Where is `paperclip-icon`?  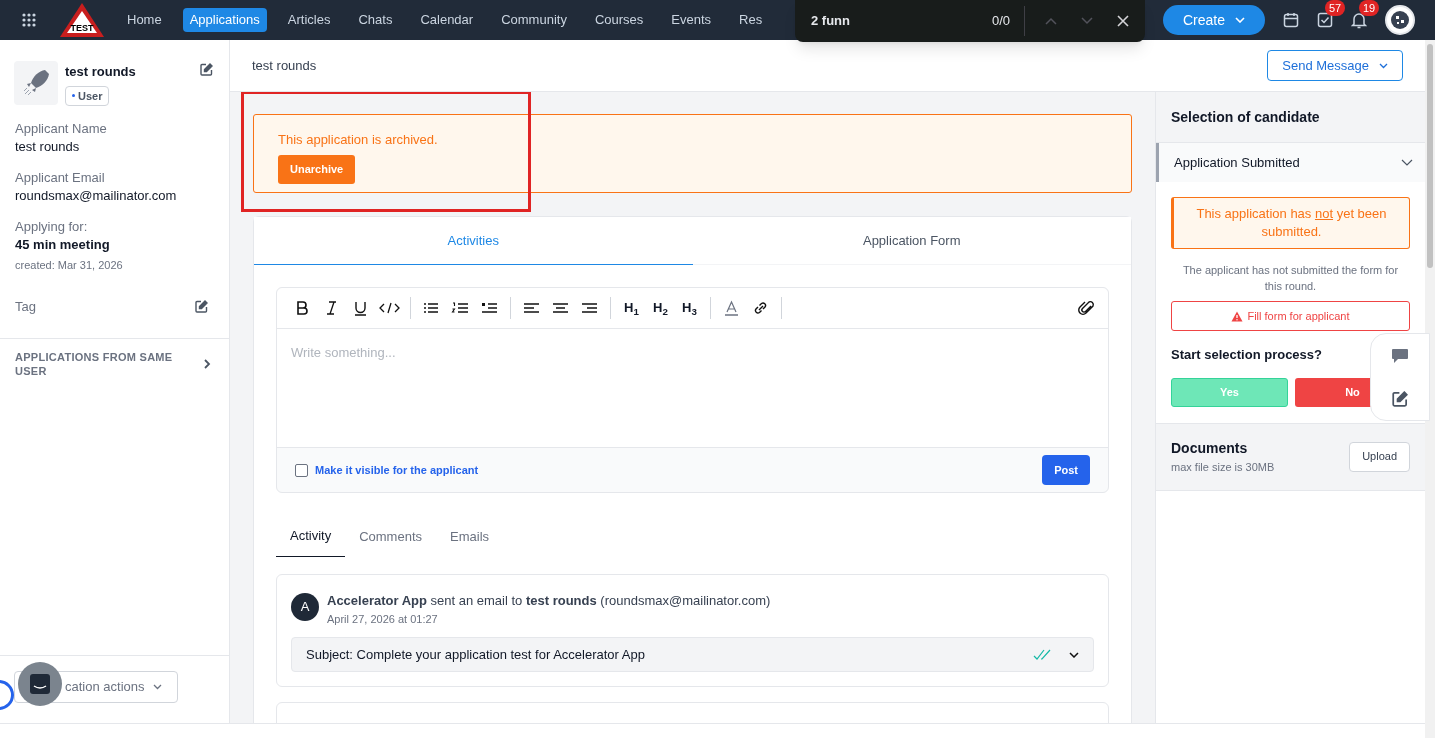 paperclip-icon is located at coordinates (1087, 308).